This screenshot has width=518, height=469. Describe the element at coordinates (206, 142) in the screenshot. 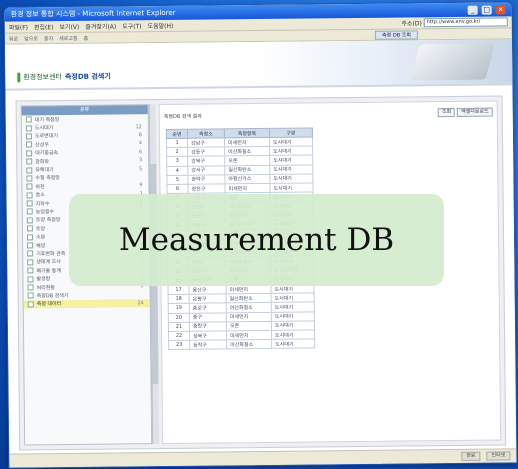

I see `table-cell: 강남구` at that location.